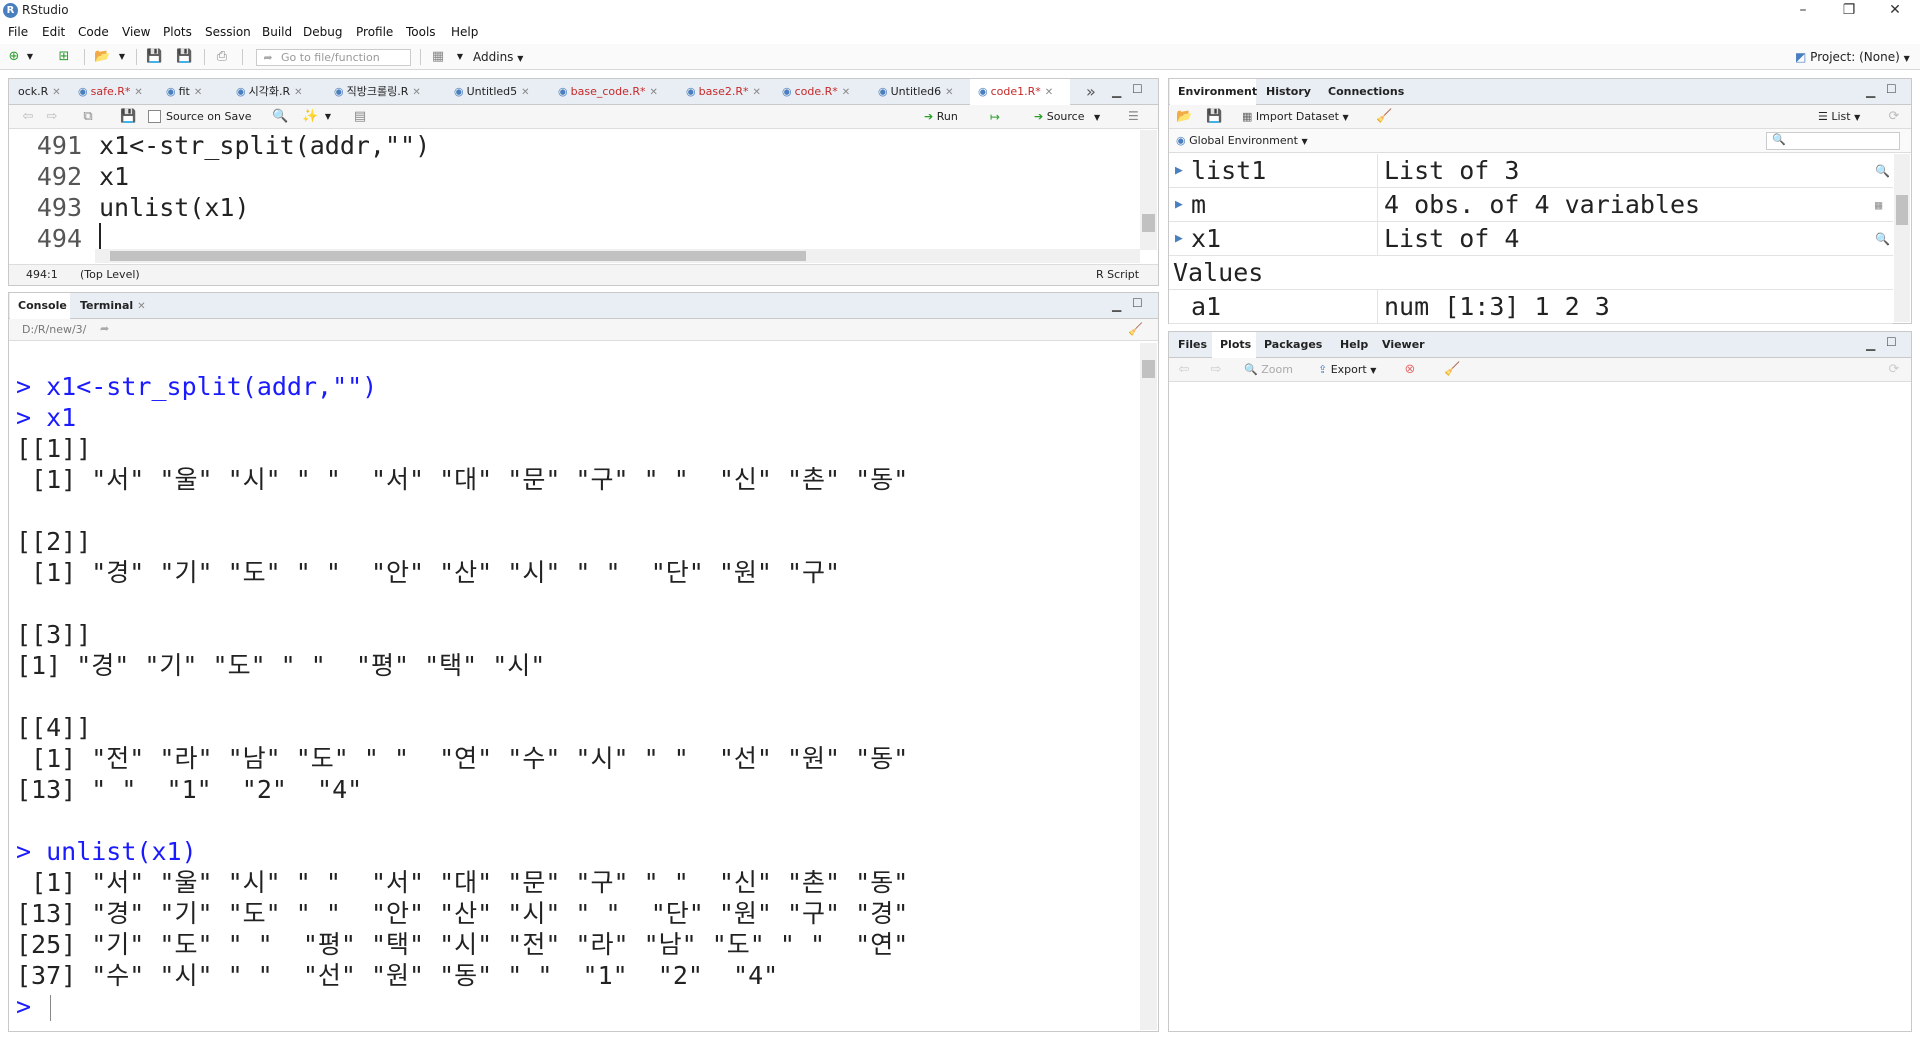  Describe the element at coordinates (725, 92) in the screenshot. I see `editor-tab: ◉ base2.R* ✕` at that location.